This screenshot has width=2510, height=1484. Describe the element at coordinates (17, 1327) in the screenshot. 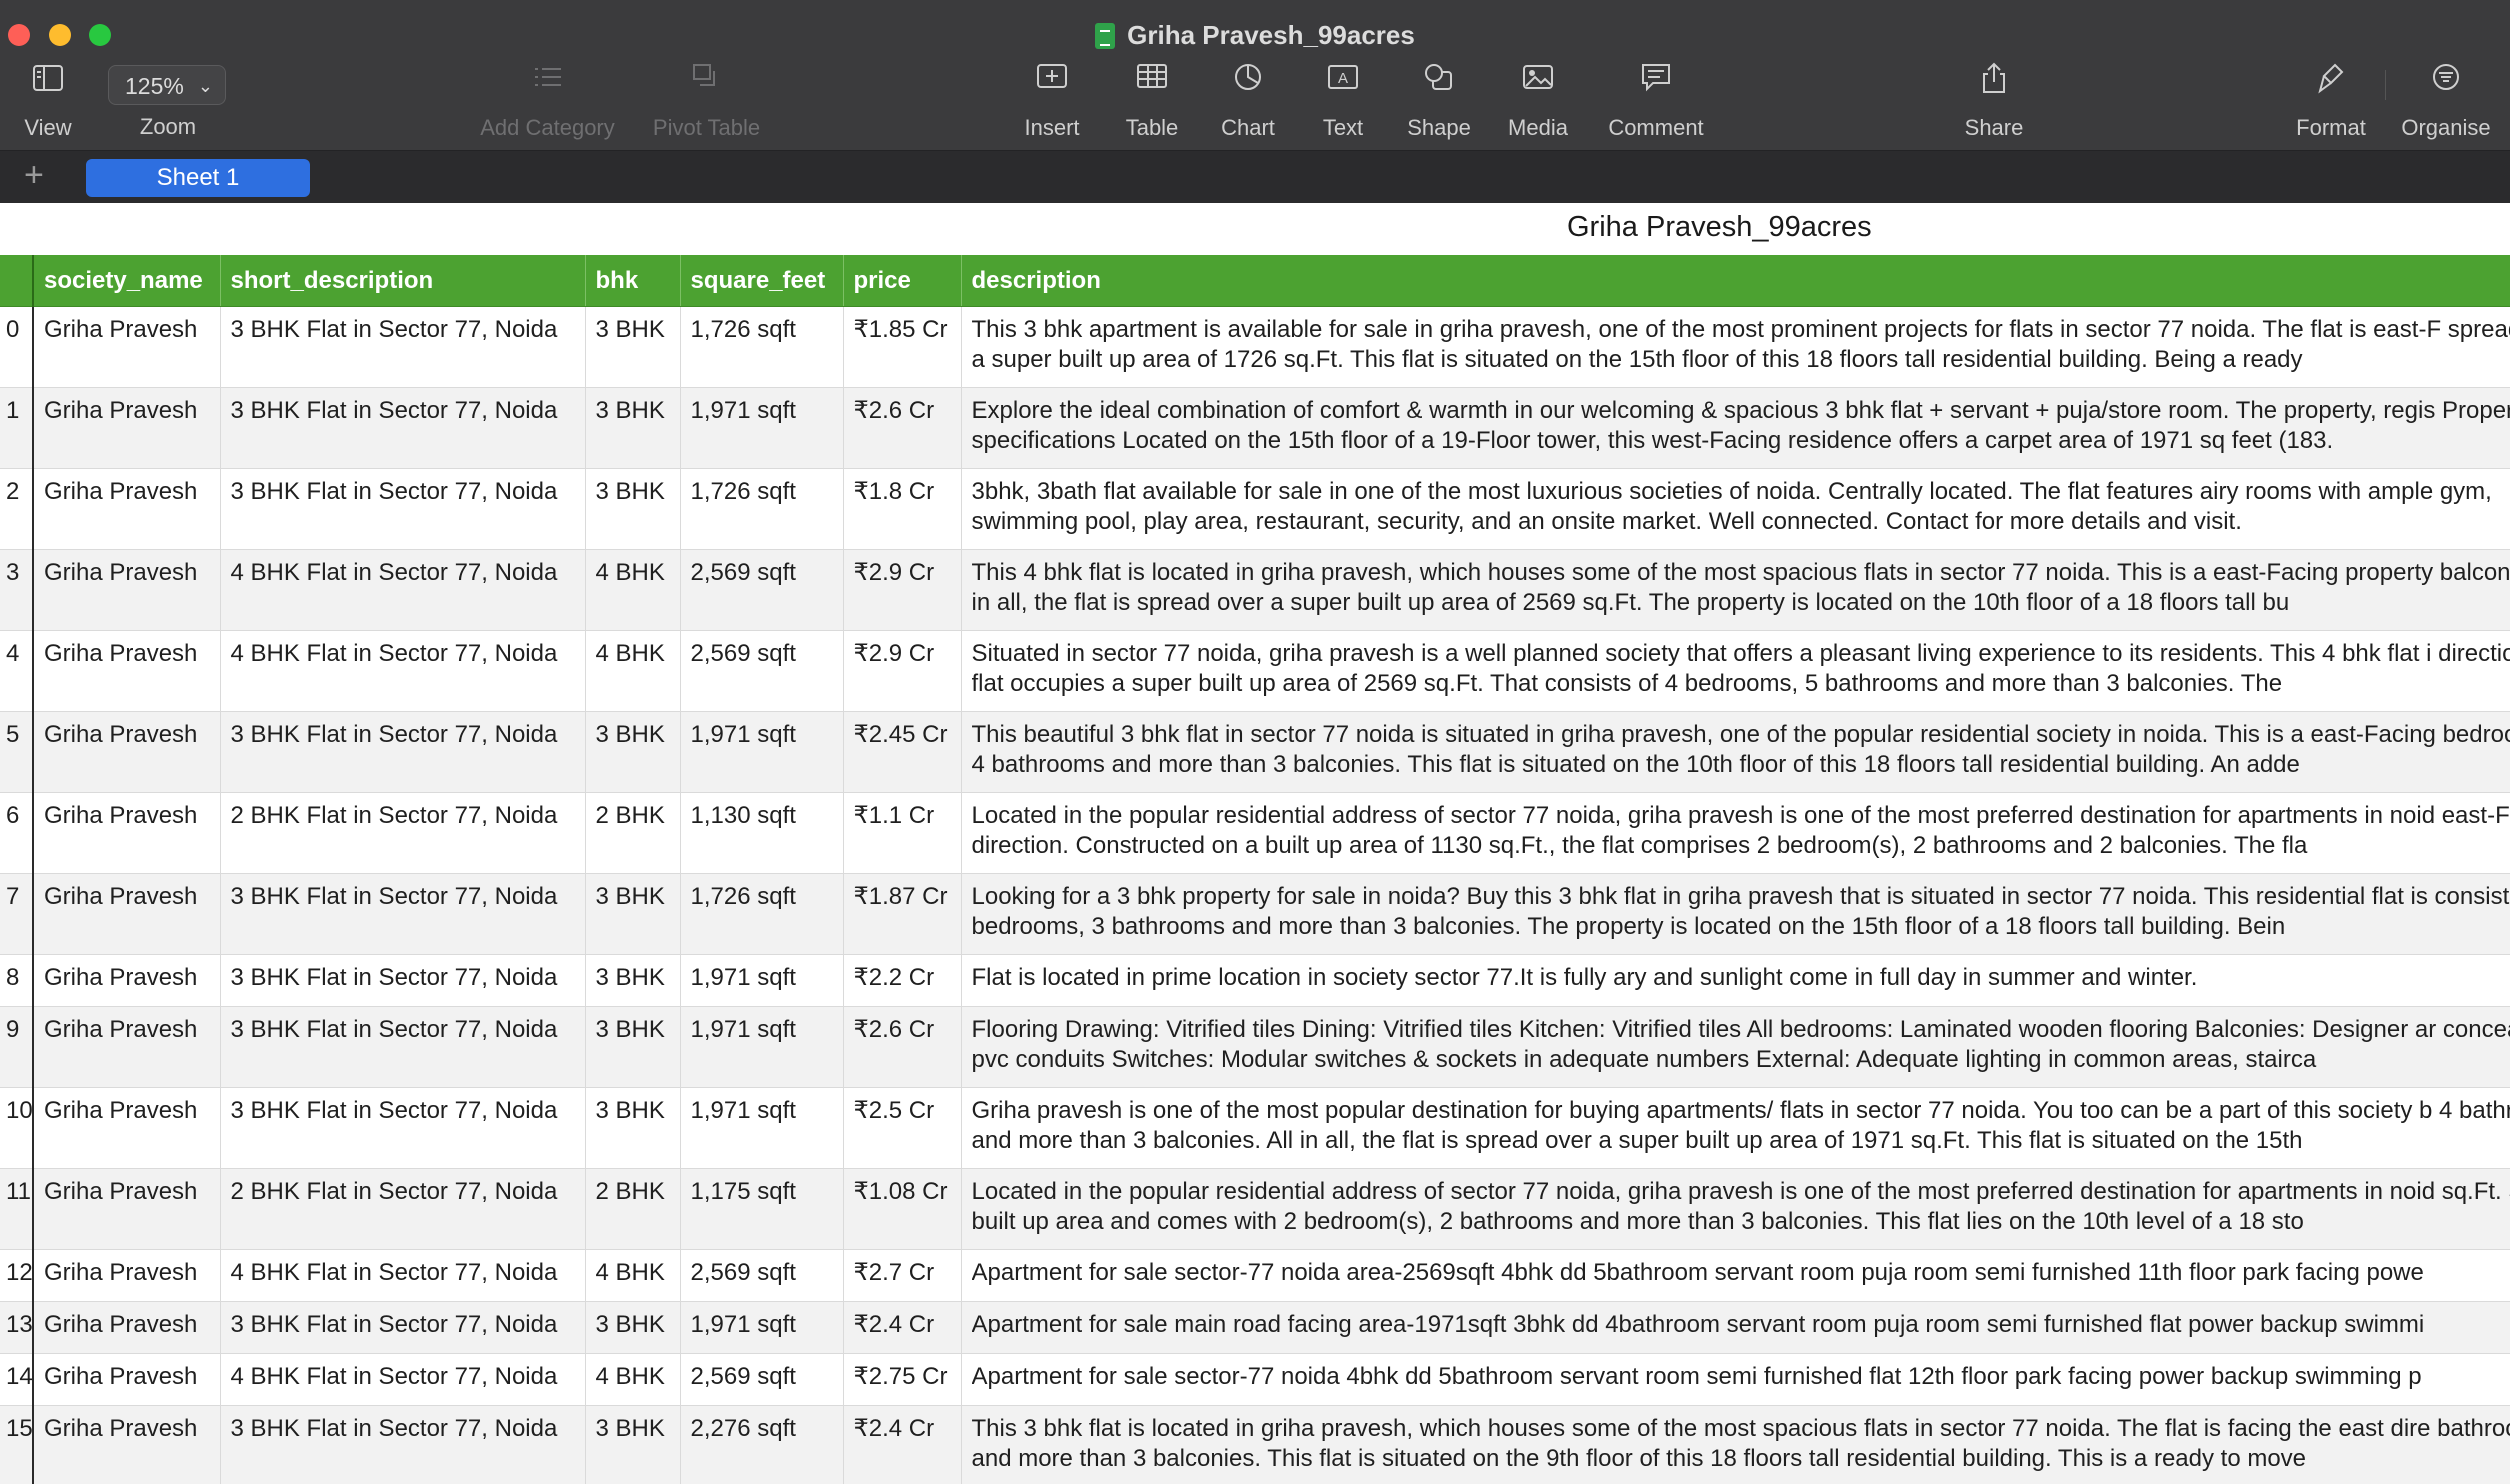

I see `row-index-cell: 13` at that location.